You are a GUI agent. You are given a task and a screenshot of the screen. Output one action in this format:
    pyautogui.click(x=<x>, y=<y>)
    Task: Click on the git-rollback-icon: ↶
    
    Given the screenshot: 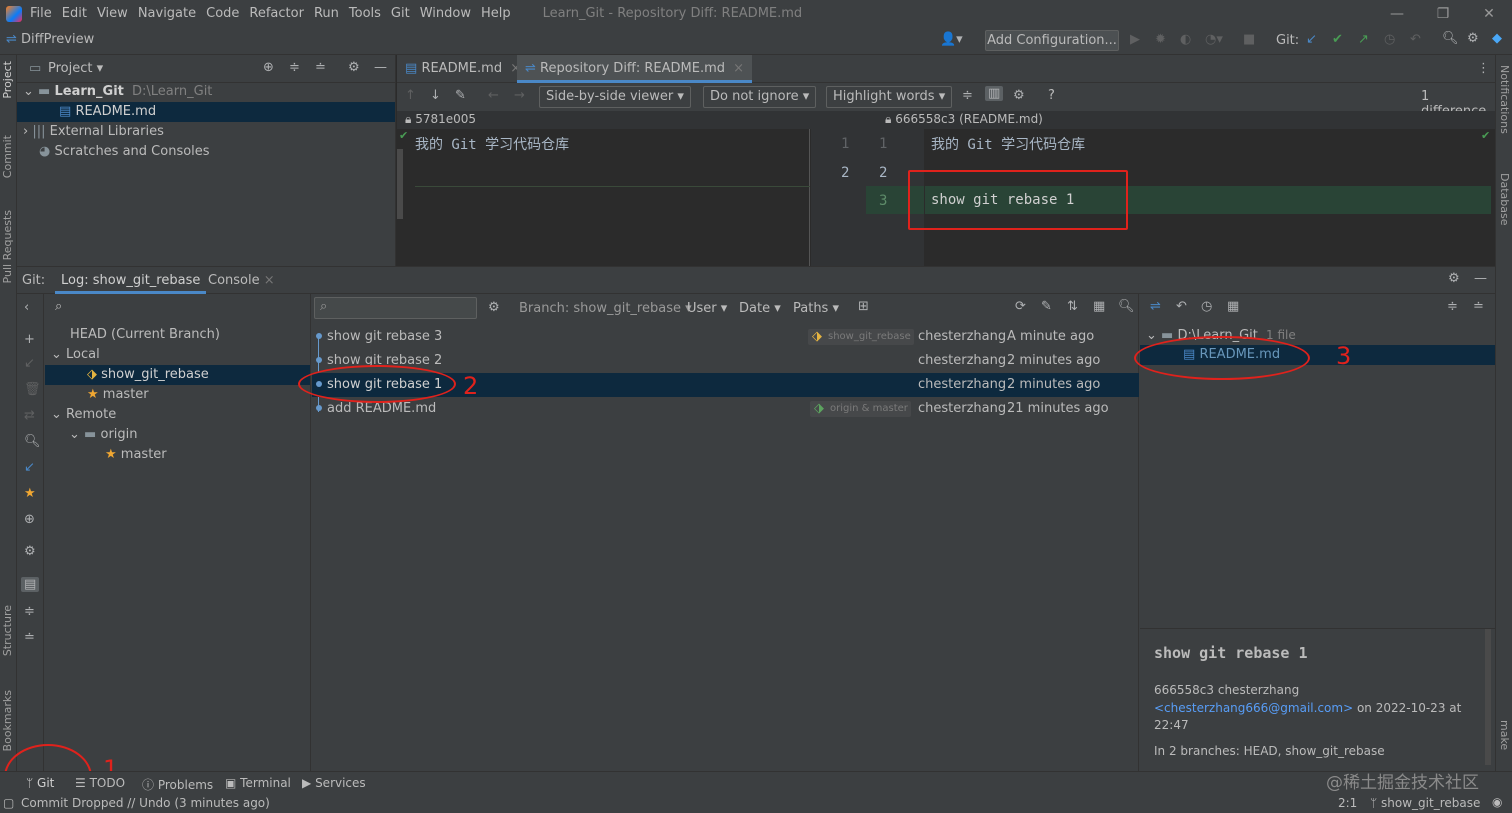 What is the action you would take?
    pyautogui.click(x=1415, y=39)
    